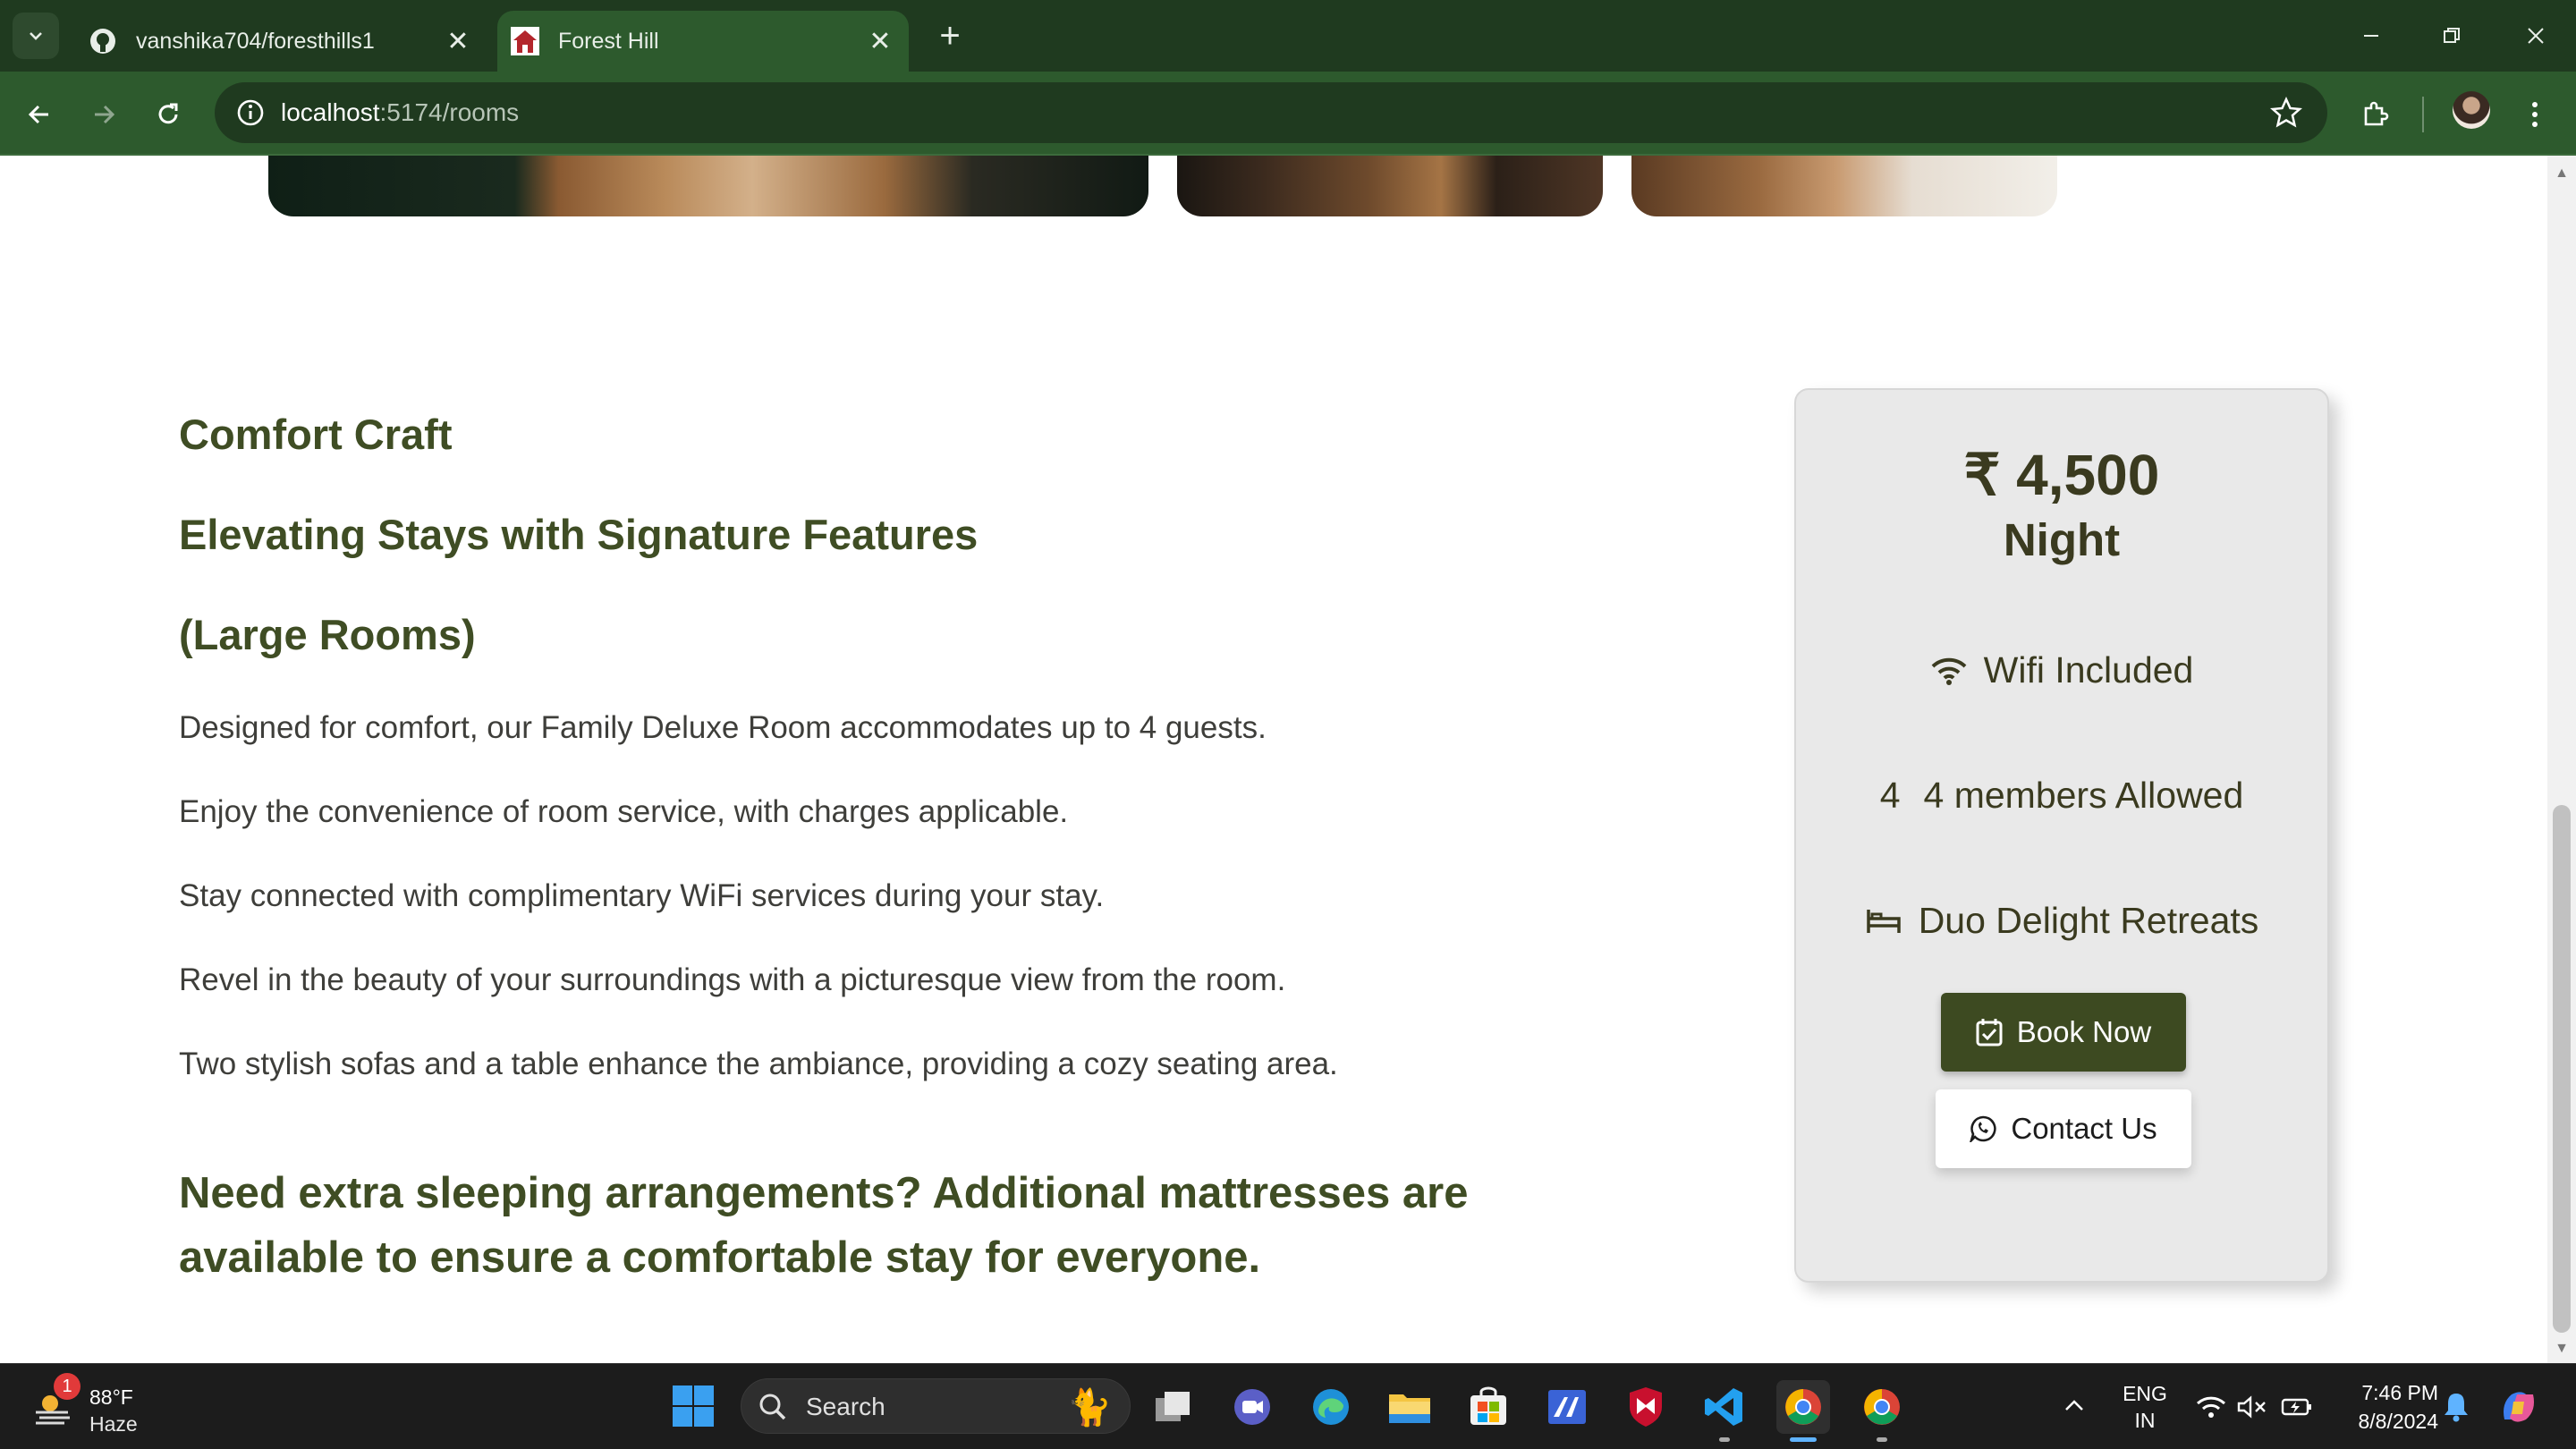 The width and height of the screenshot is (2576, 1449). What do you see at coordinates (316, 434) in the screenshot?
I see `room-title: Comfort Craft` at bounding box center [316, 434].